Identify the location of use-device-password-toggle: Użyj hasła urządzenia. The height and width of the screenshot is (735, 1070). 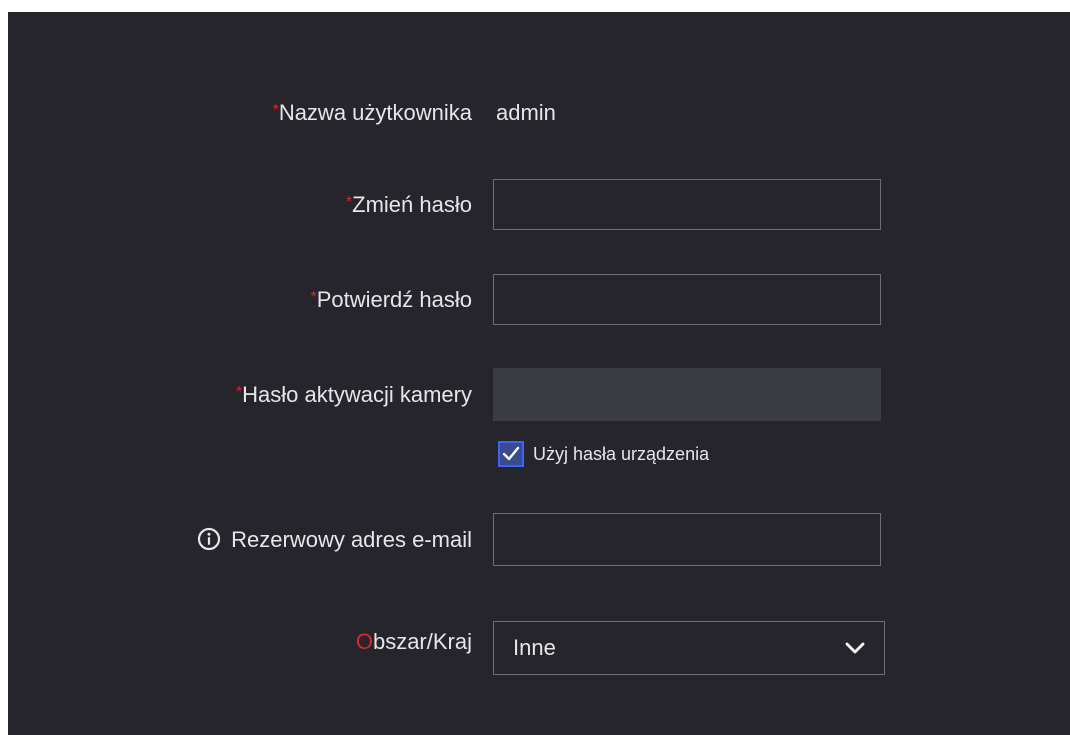
(603, 454).